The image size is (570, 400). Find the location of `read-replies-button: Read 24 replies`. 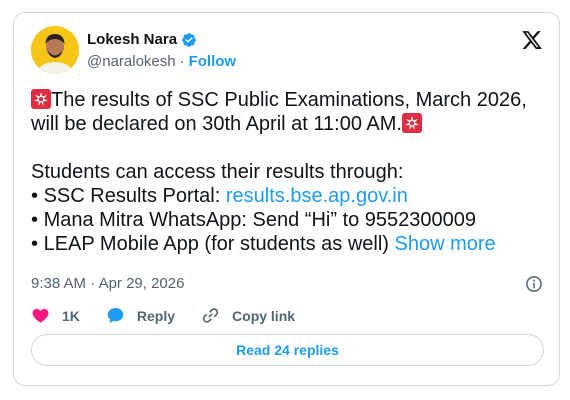

read-replies-button: Read 24 replies is located at coordinates (287, 350).